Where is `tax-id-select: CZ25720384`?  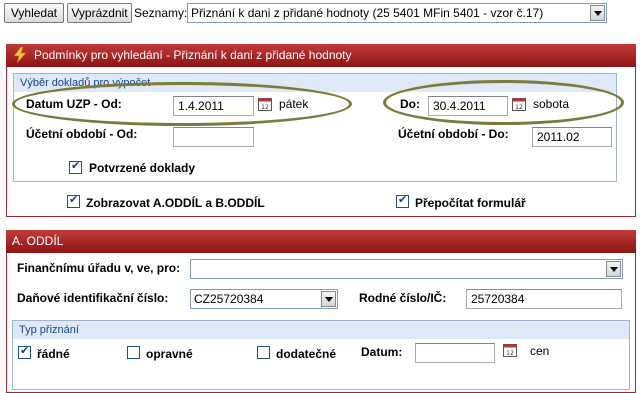 tax-id-select: CZ25720384 is located at coordinates (264, 299).